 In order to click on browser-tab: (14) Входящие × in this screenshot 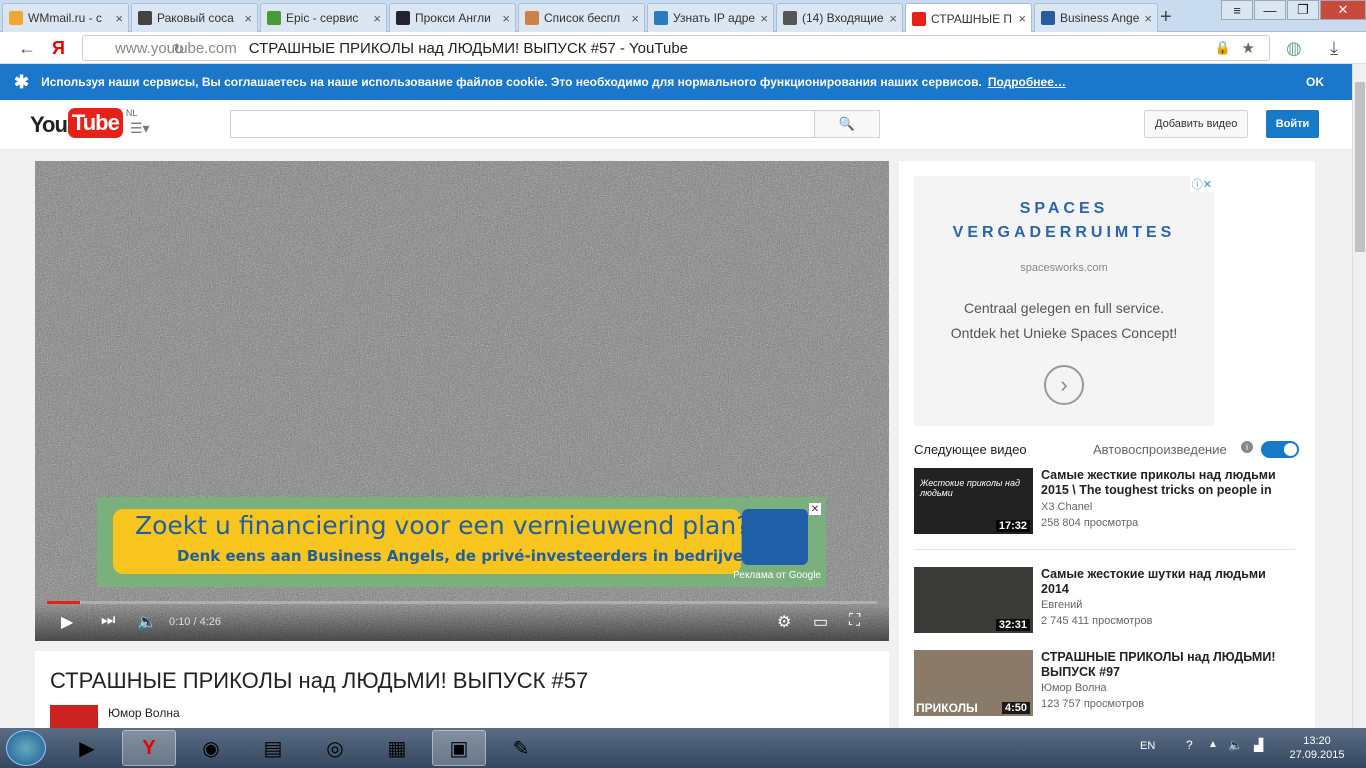, I will do `click(839, 17)`.